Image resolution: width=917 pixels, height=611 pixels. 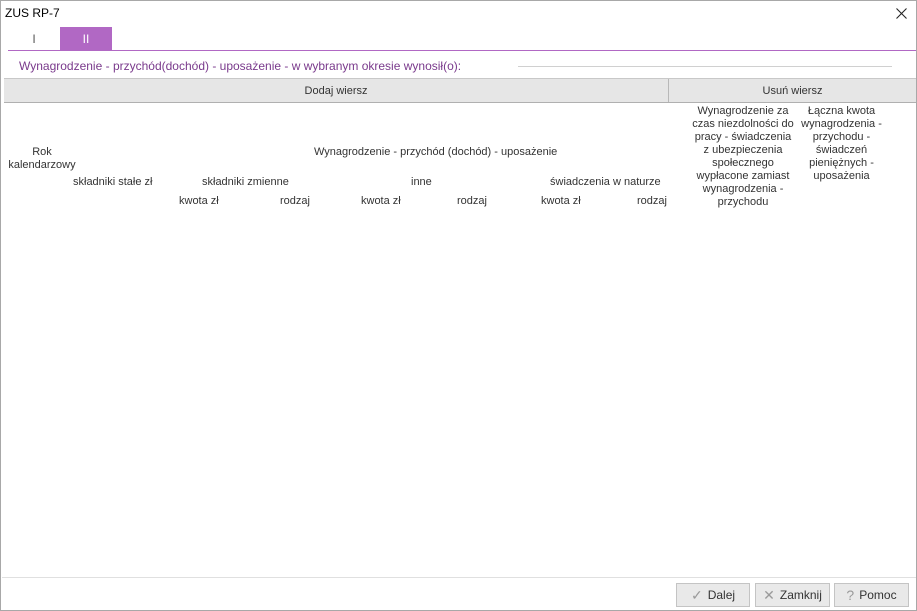 I want to click on header-variable-type: rodzaj, so click(x=295, y=201).